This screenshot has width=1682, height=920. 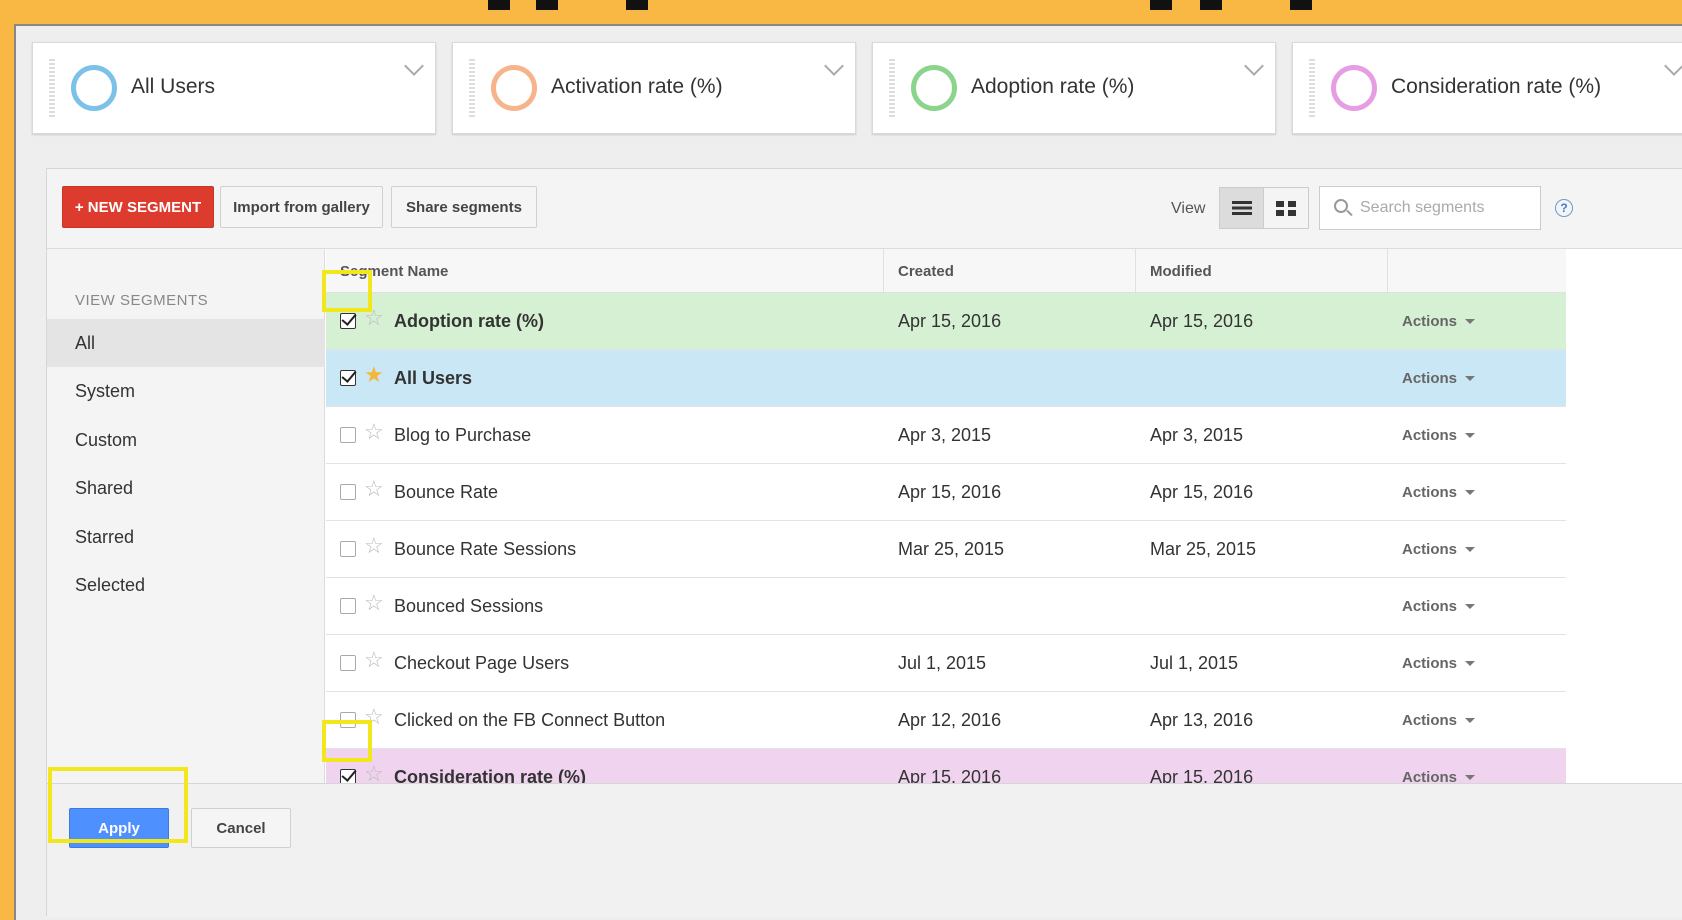 What do you see at coordinates (142, 300) in the screenshot?
I see `sidebar-heading: VIEW SEGMENTS` at bounding box center [142, 300].